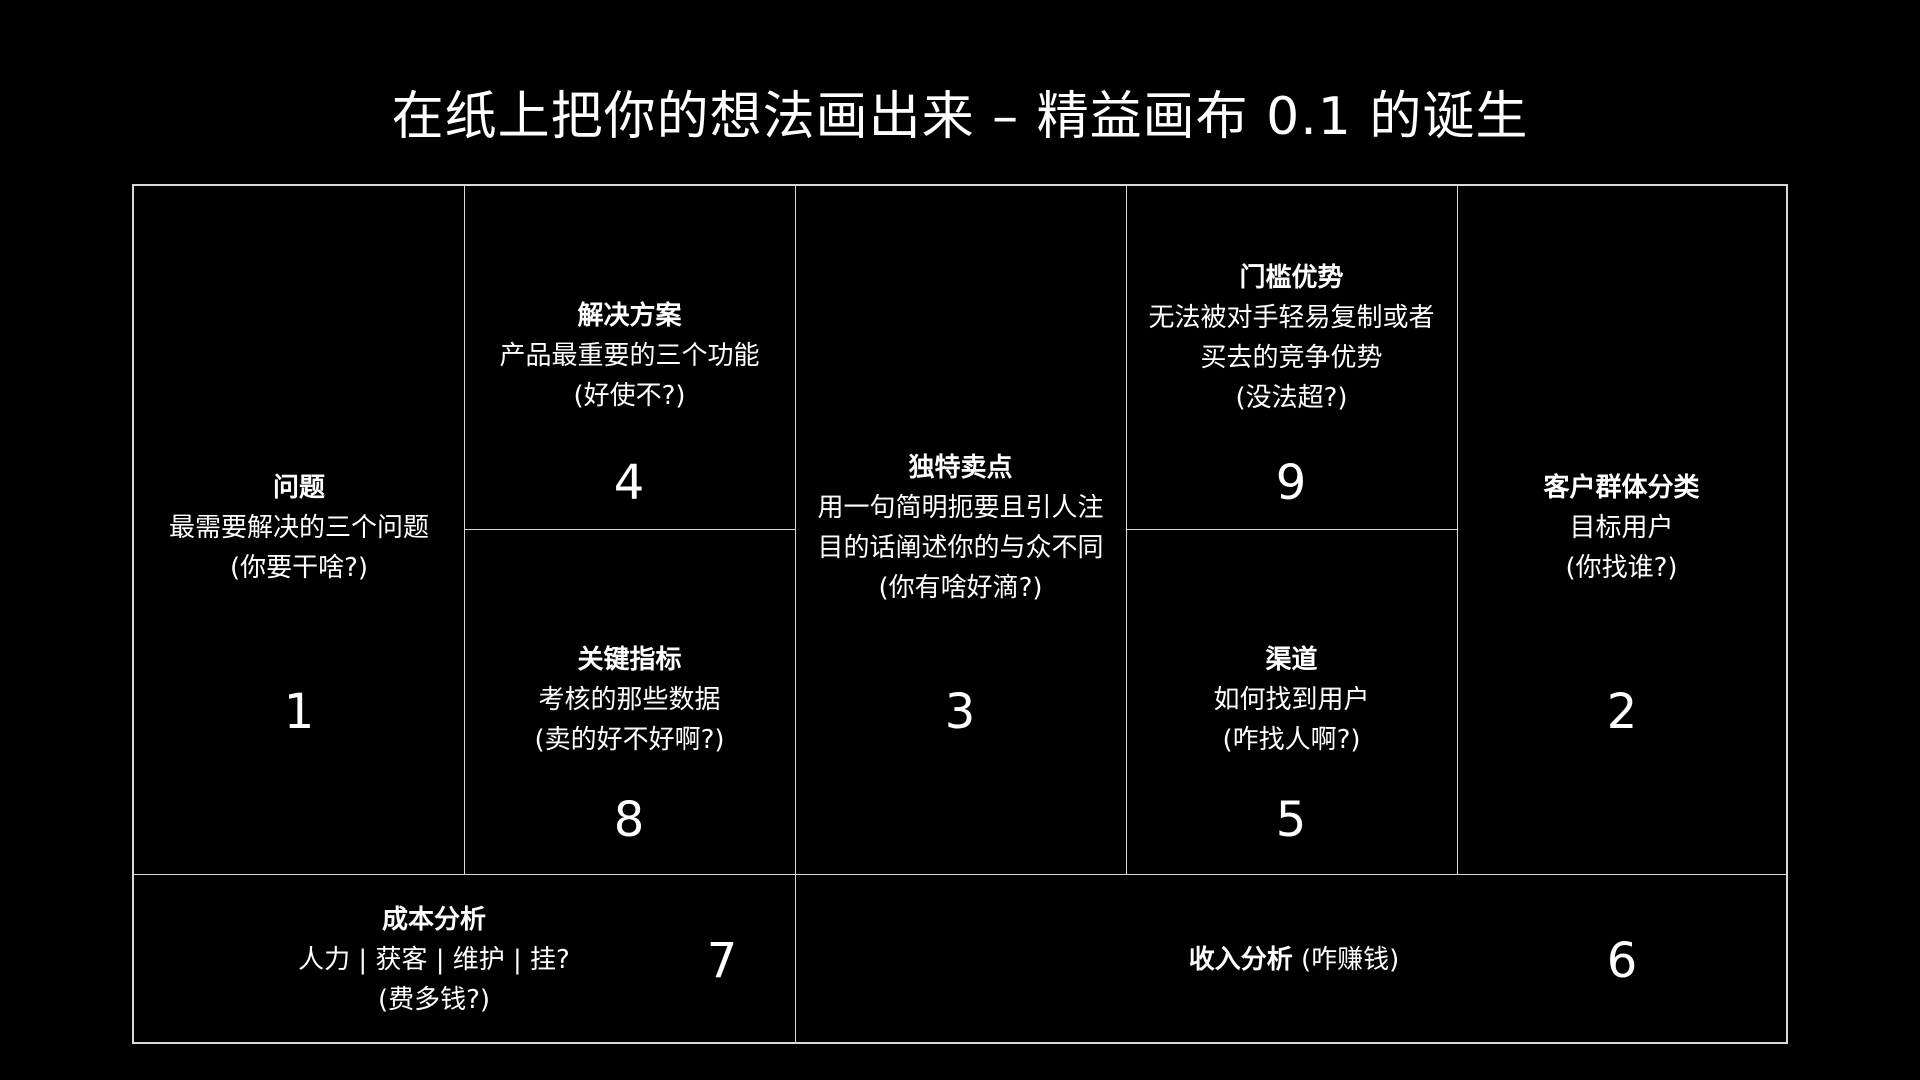 Image resolution: width=1920 pixels, height=1080 pixels. I want to click on cell-heading: 解决方案, so click(629, 316).